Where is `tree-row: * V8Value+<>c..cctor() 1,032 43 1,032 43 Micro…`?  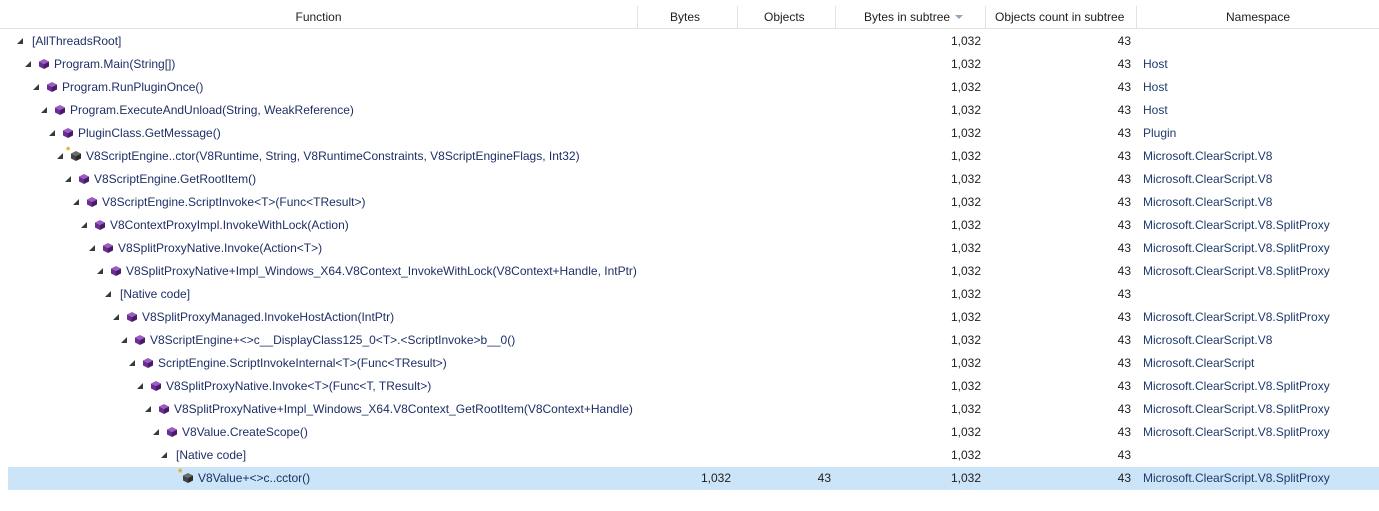
tree-row: * V8Value+<>c..cctor() 1,032 43 1,032 43 Micro… is located at coordinates (693, 478).